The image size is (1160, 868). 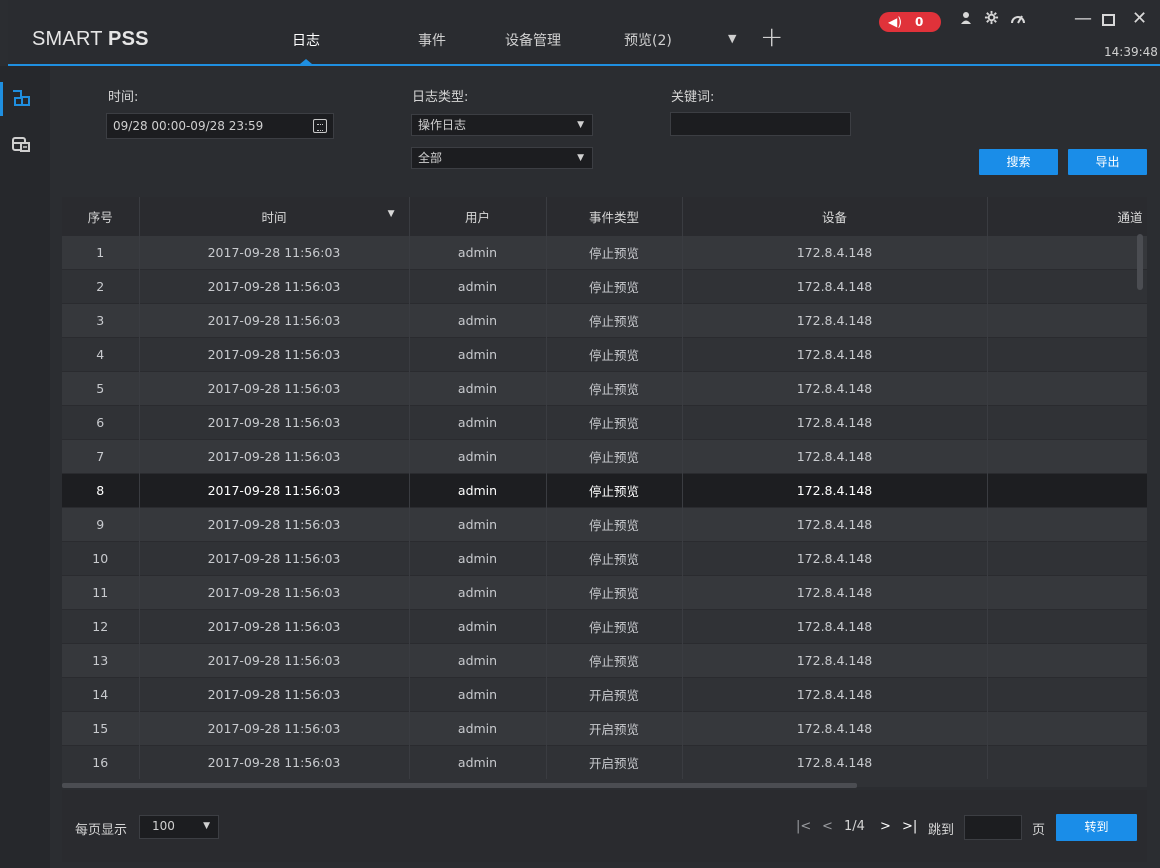 What do you see at coordinates (1140, 262) in the screenshot?
I see `vertical-scrollbar` at bounding box center [1140, 262].